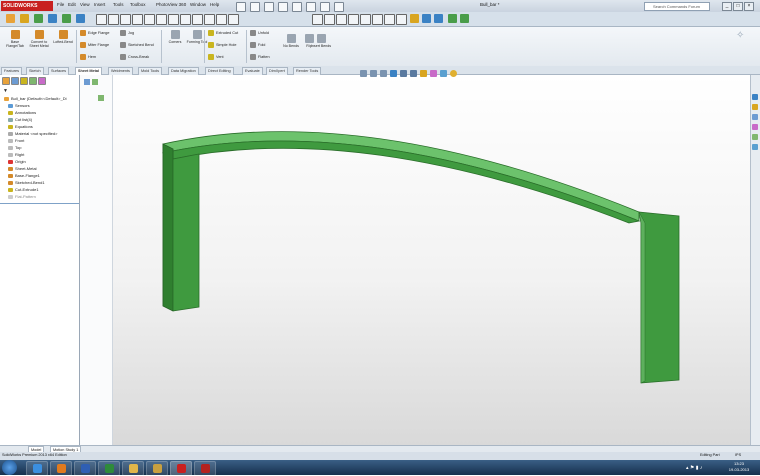 The width and height of the screenshot is (760, 476). I want to click on appearances-icon, so click(755, 137).